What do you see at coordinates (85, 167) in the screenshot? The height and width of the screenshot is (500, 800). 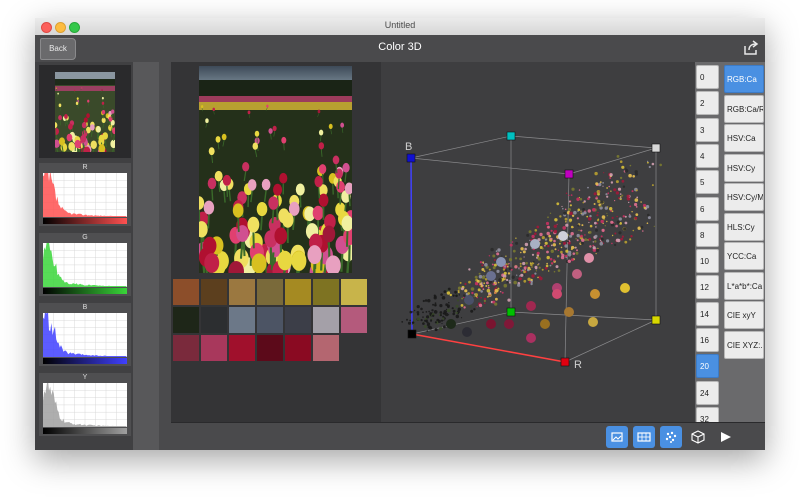 I see `histogram-label: R` at bounding box center [85, 167].